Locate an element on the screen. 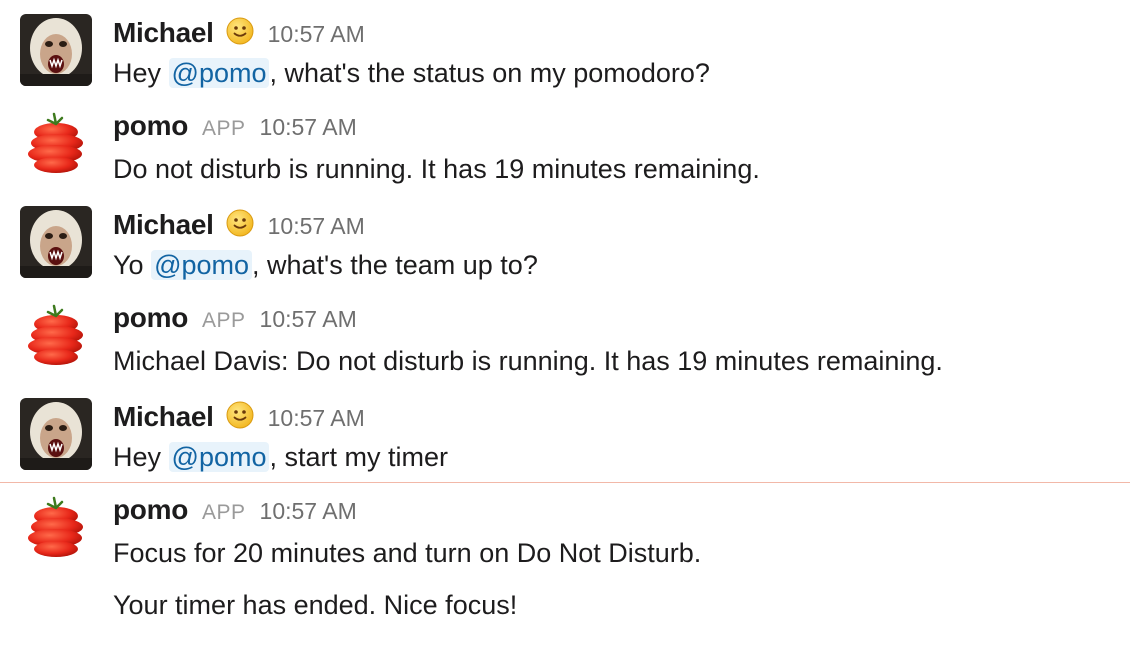  text-segment: , what's the team up to? is located at coordinates (395, 265).